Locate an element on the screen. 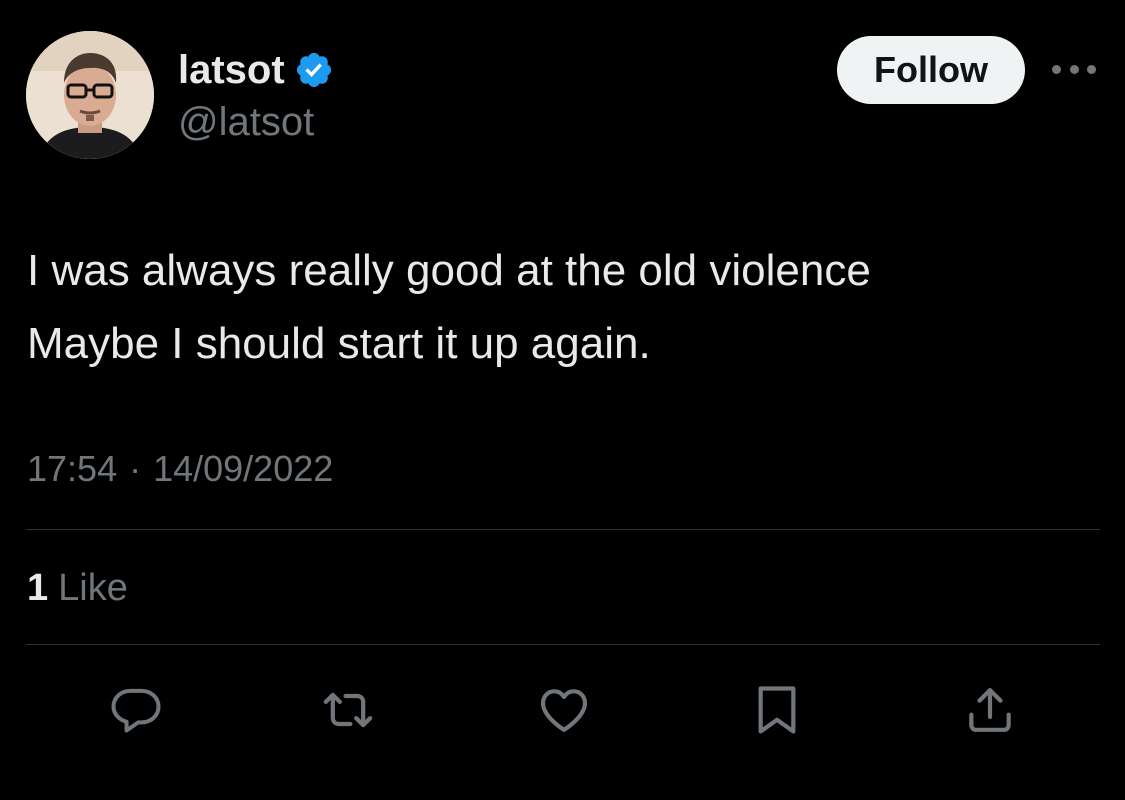  like-button is located at coordinates (564, 710).